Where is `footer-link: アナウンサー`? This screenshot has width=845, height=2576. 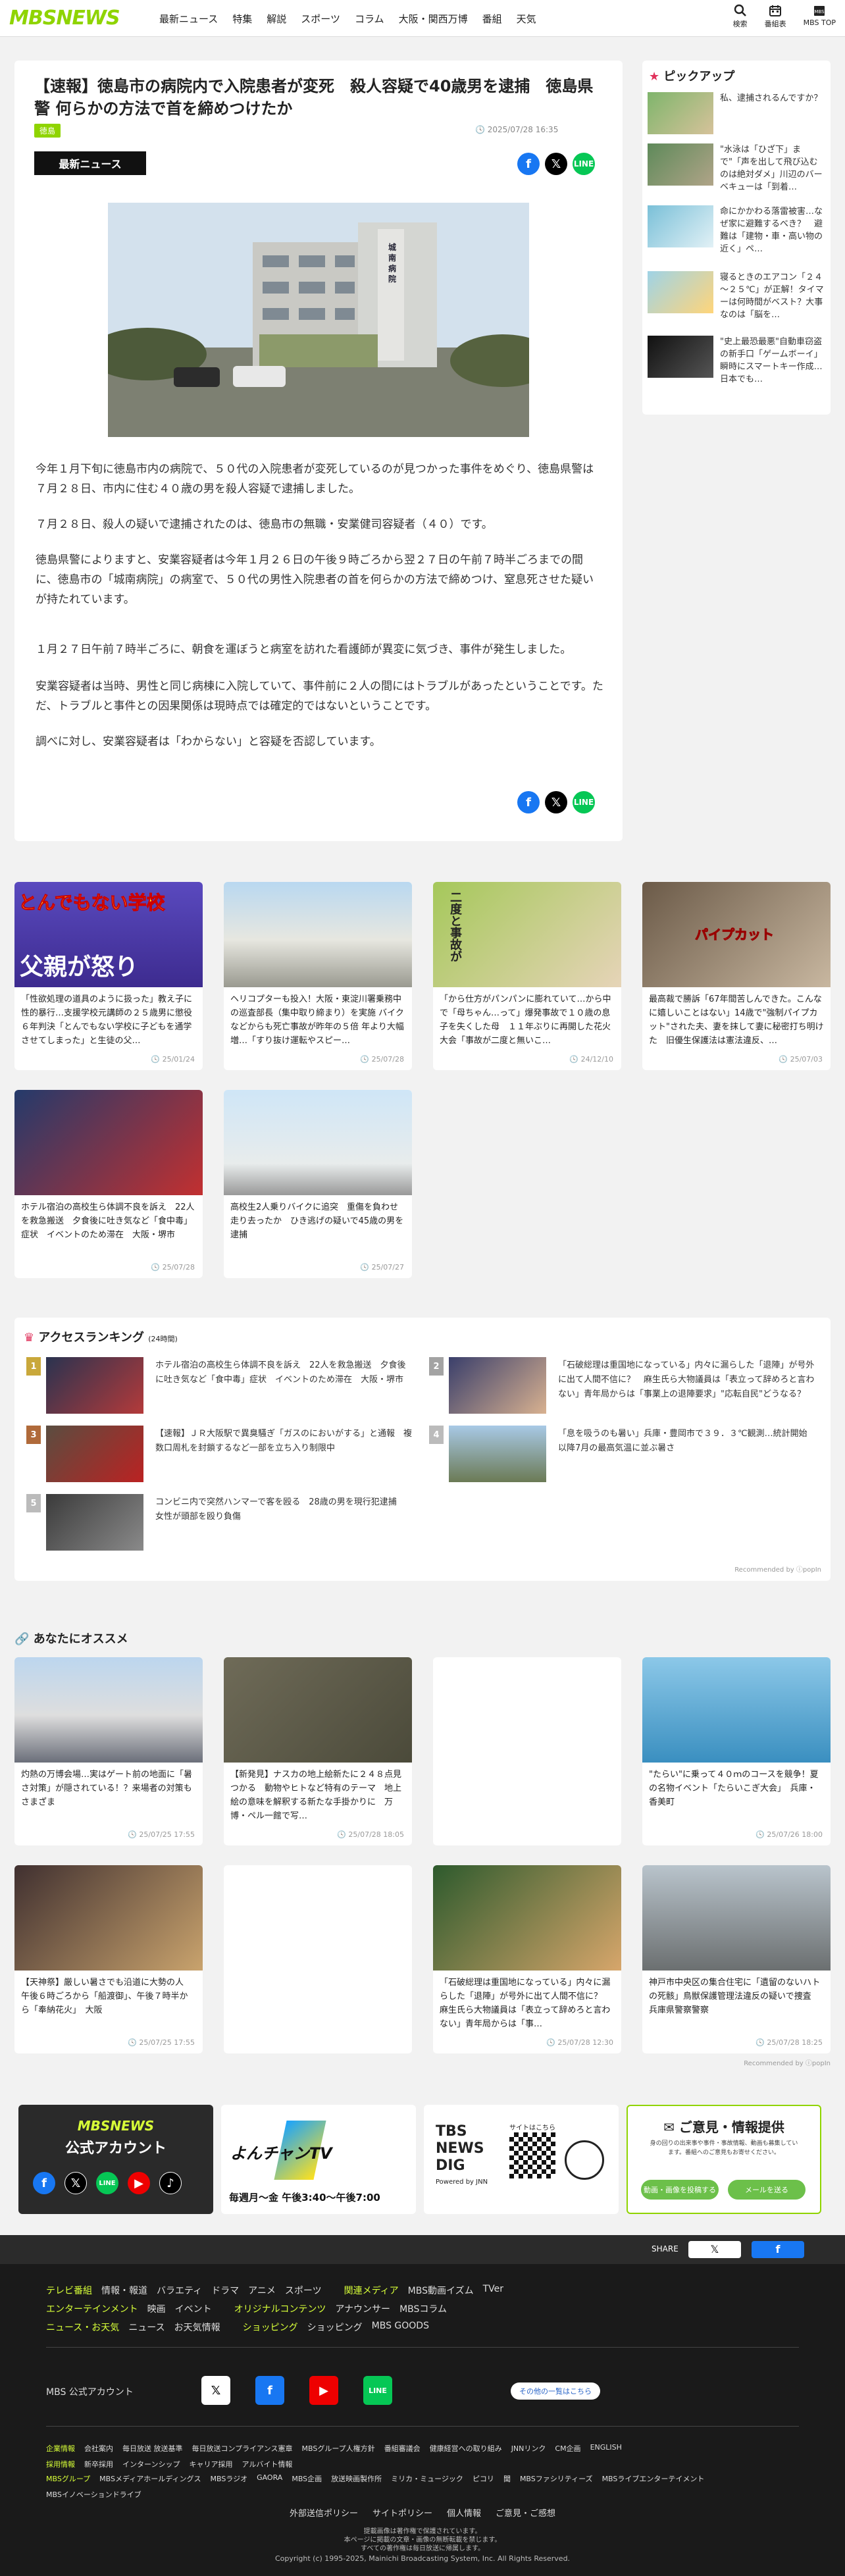
footer-link: アナウンサー is located at coordinates (362, 2308).